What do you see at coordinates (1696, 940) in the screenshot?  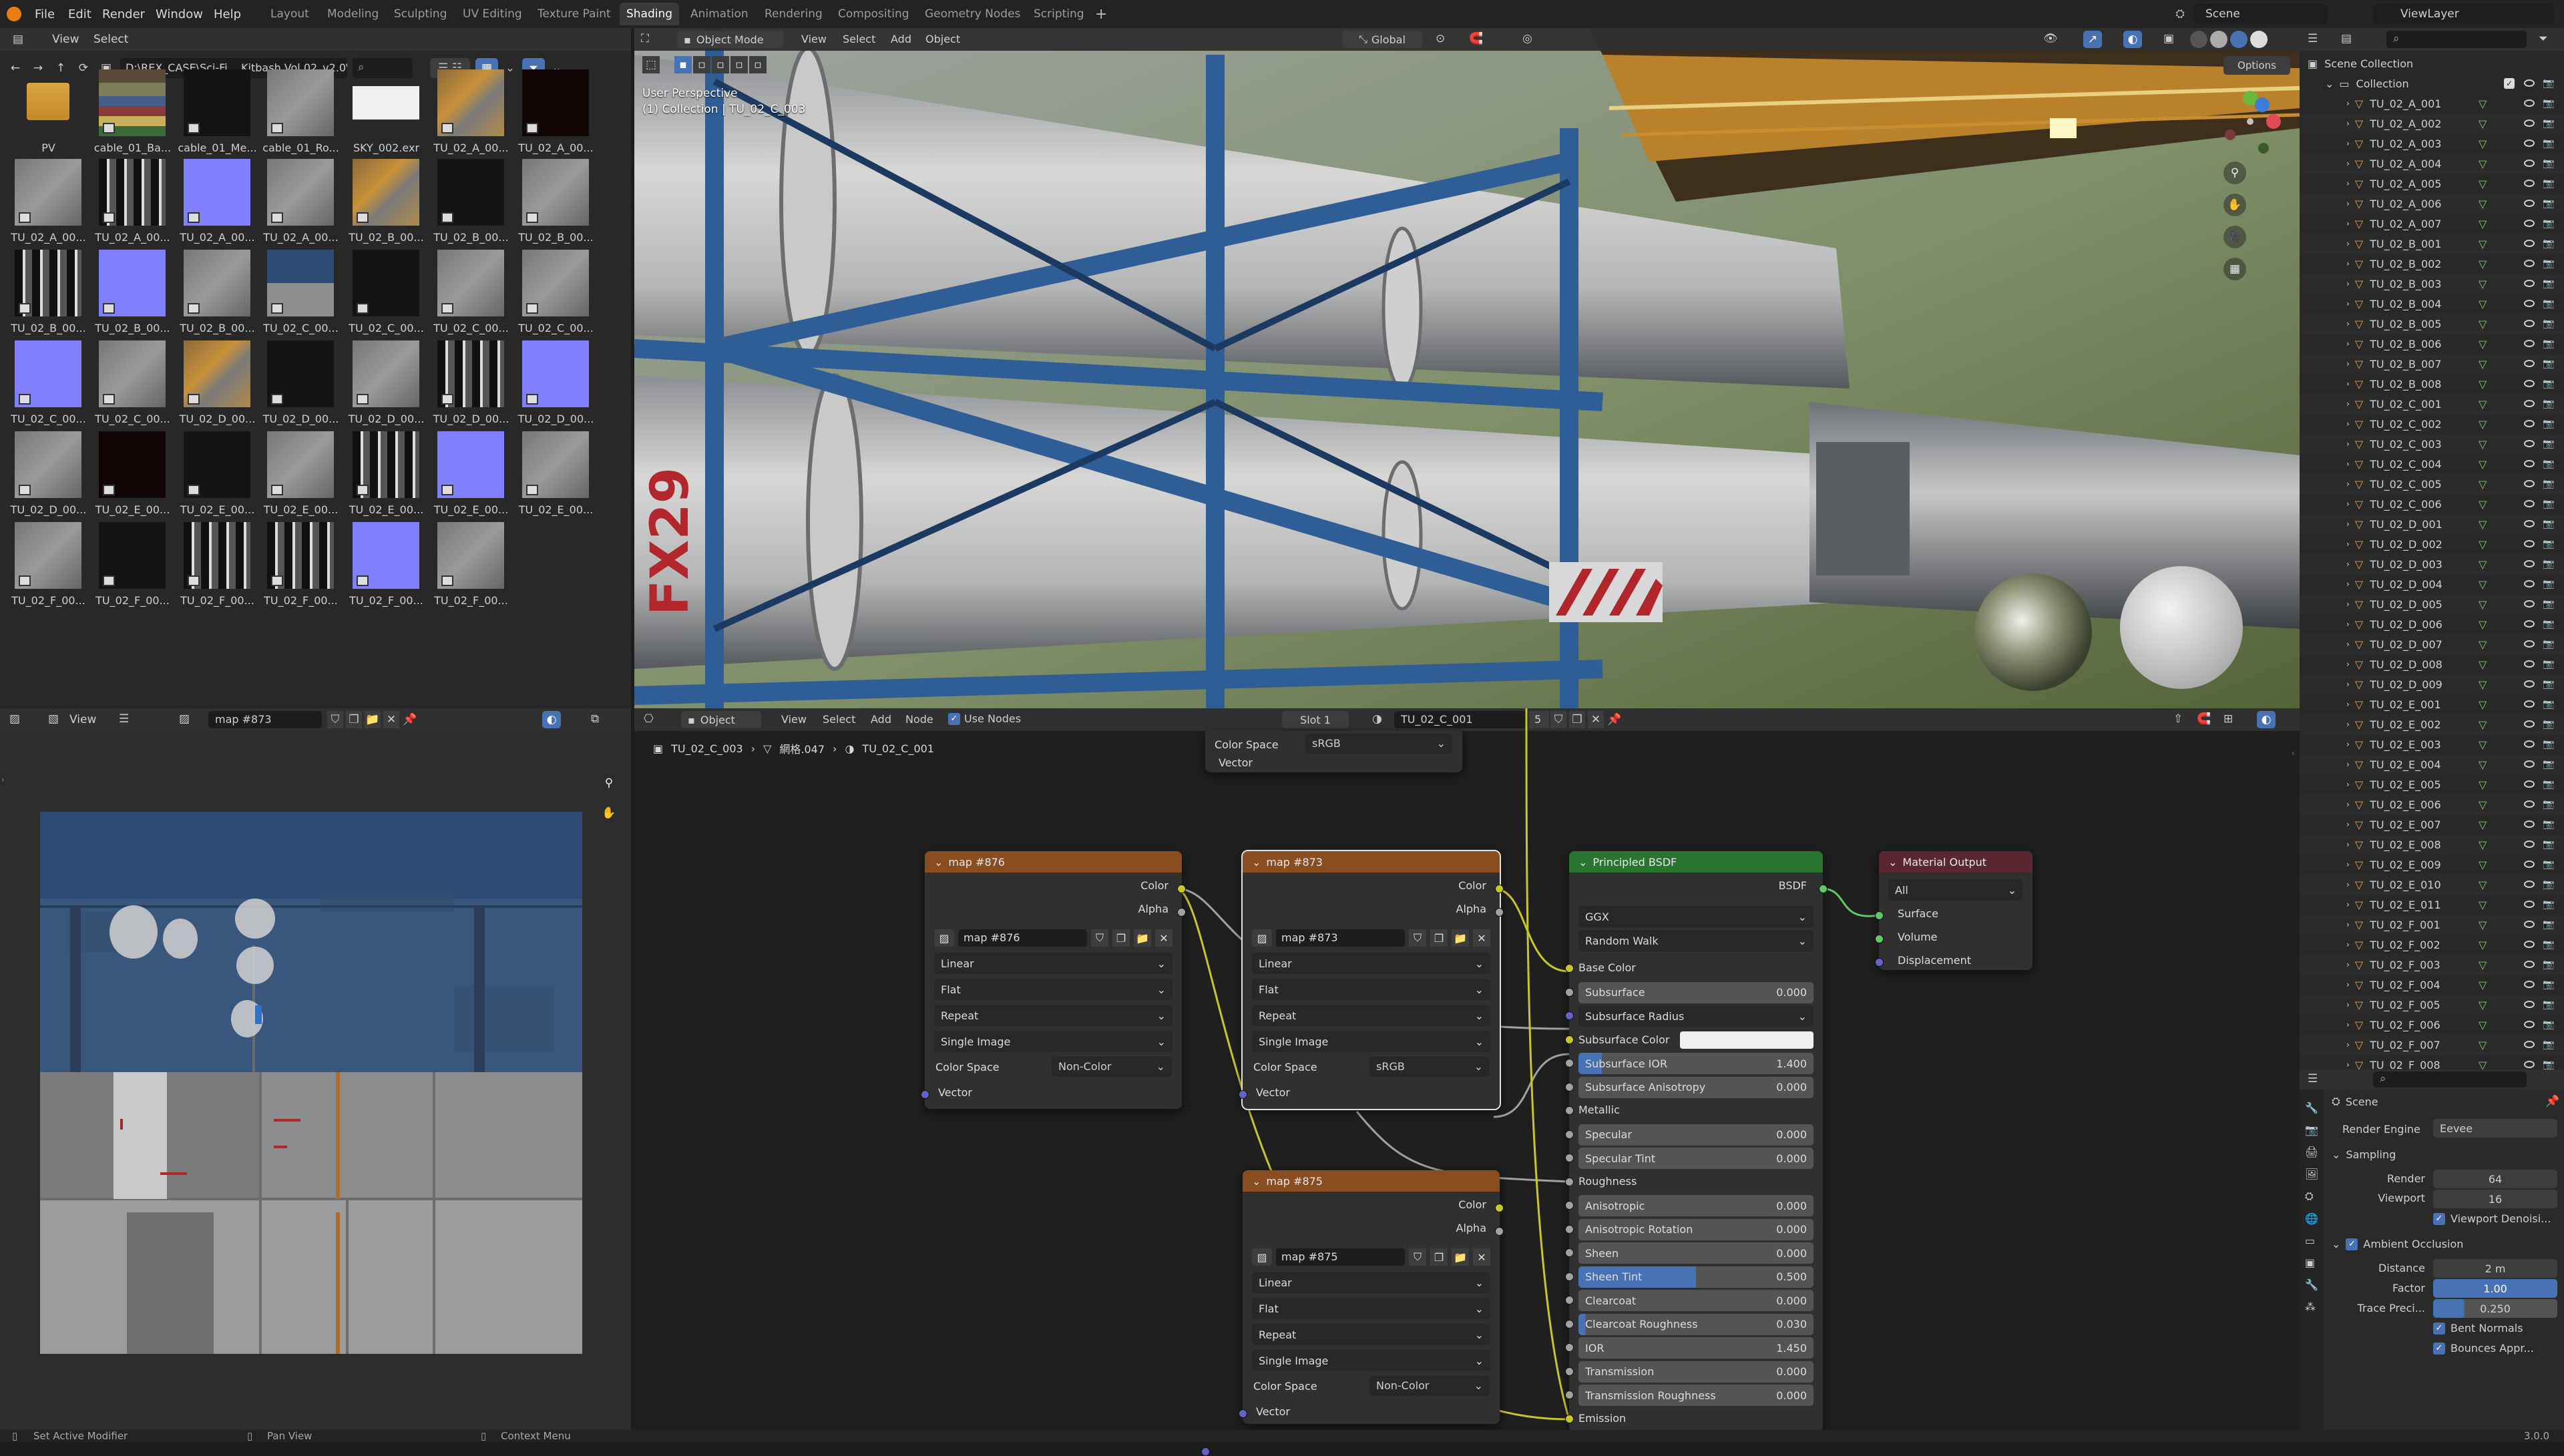 I see `subsurface-method-dropdown: Random Walk ⌄` at bounding box center [1696, 940].